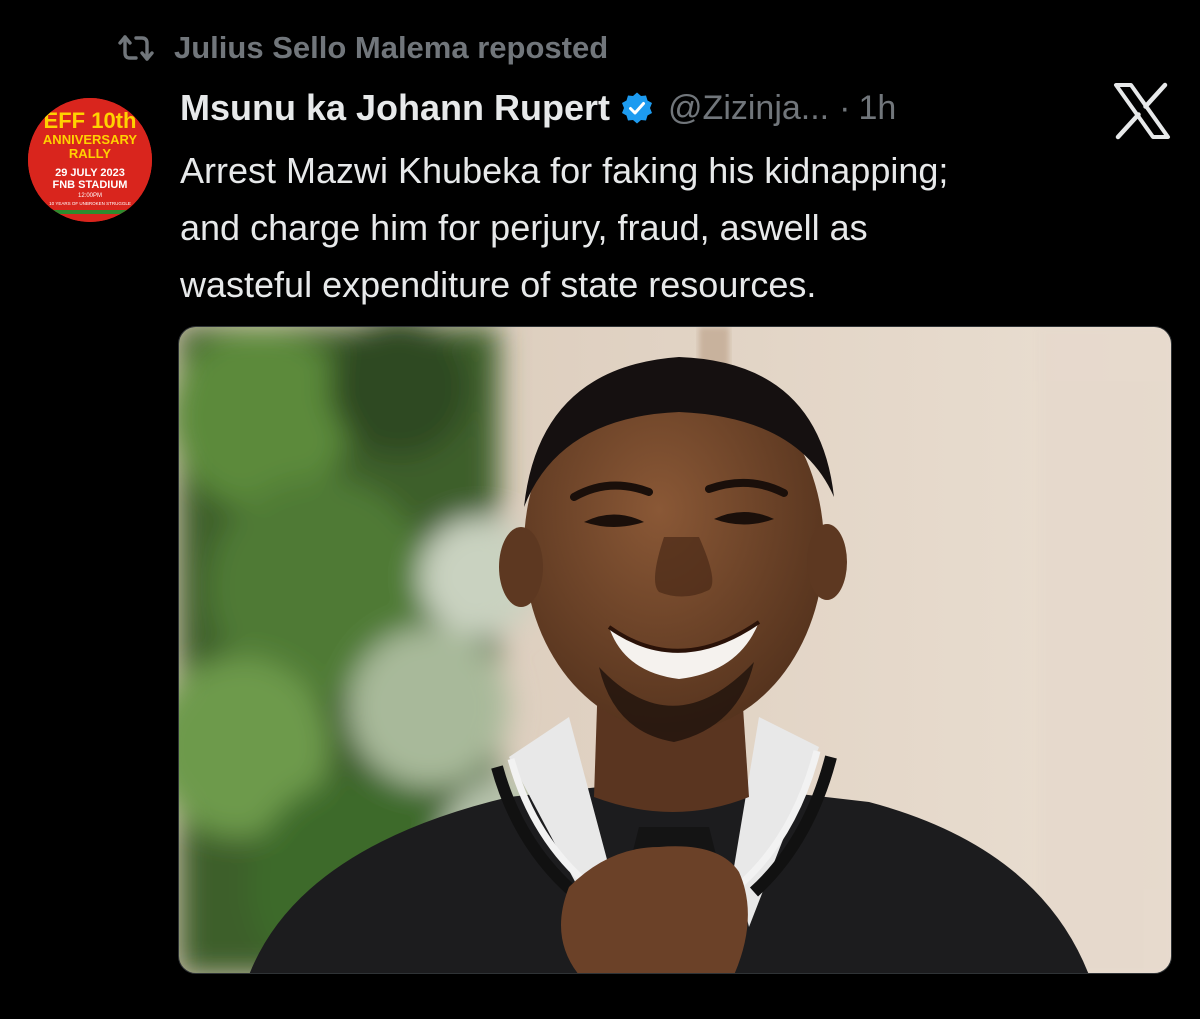 The image size is (1200, 1019). I want to click on repost-indicator: Julius Sello Malema reposted, so click(362, 48).